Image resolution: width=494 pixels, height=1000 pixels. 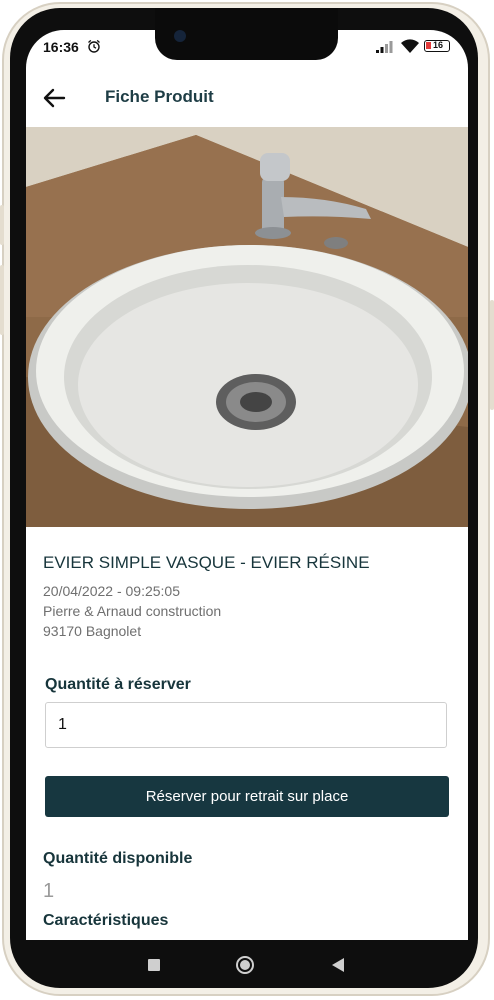 What do you see at coordinates (61, 47) in the screenshot?
I see `status-time: 16:36` at bounding box center [61, 47].